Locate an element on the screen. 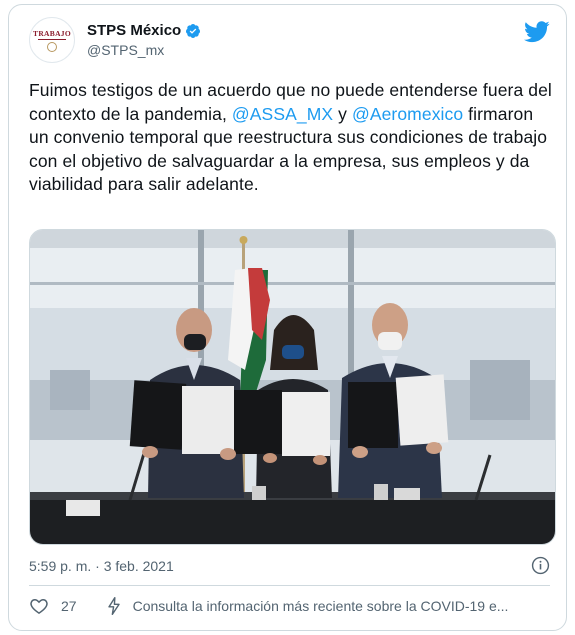 The height and width of the screenshot is (635, 575). avatar: TRABAJO is located at coordinates (52, 40).